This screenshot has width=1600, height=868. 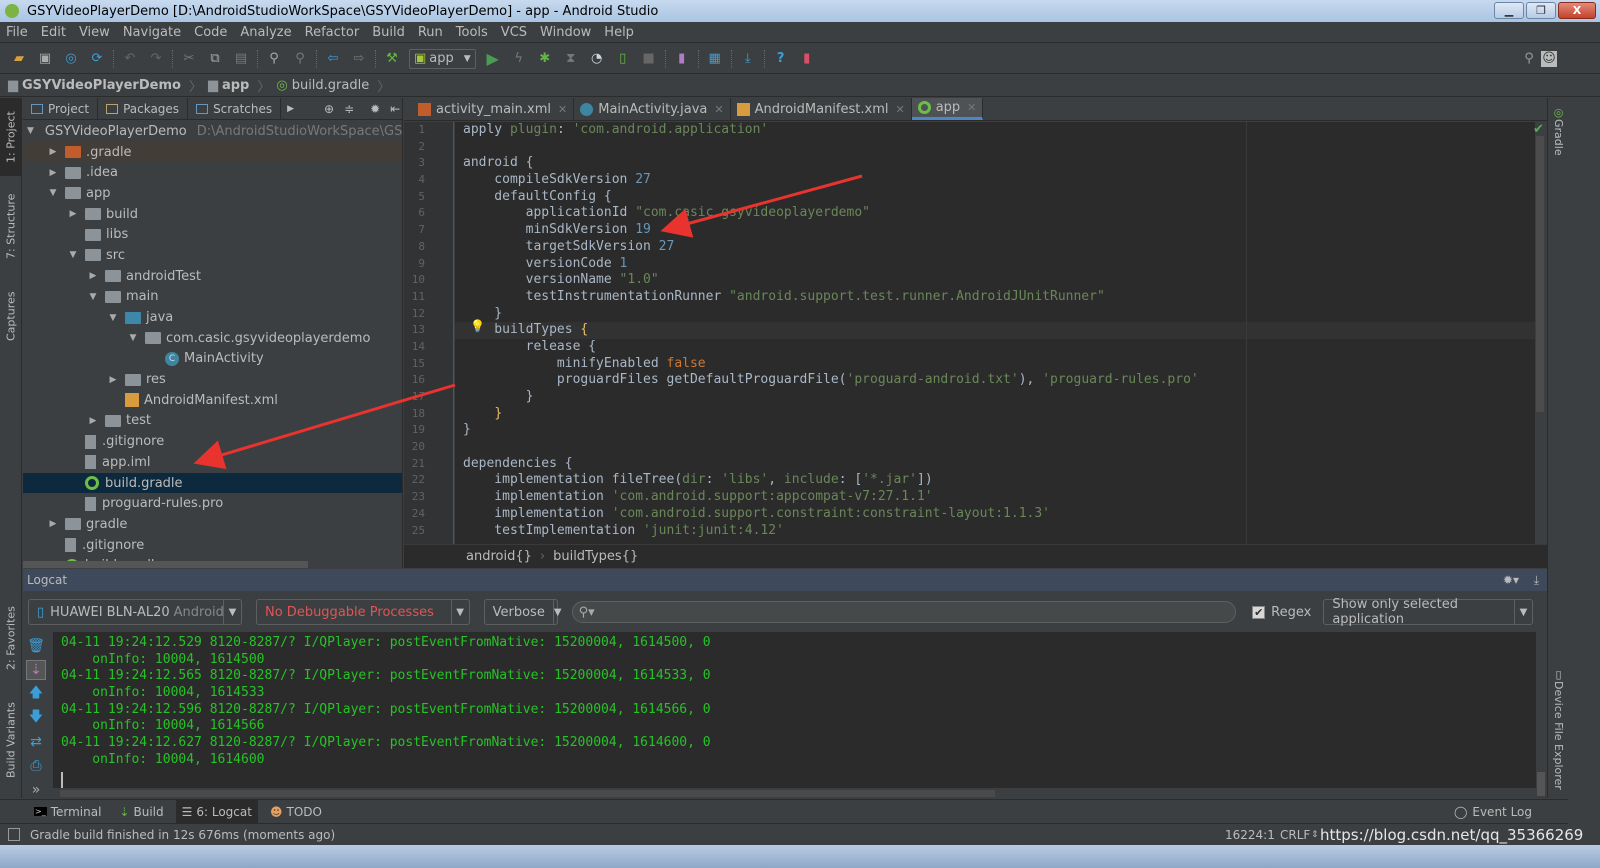 What do you see at coordinates (322, 85) in the screenshot?
I see `breadcrumb-file: ◎ build.gradle` at bounding box center [322, 85].